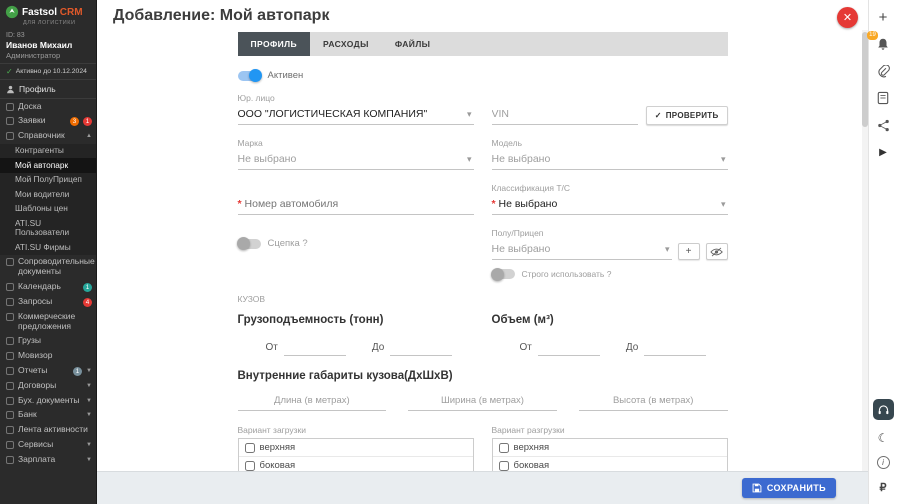 This screenshot has height=504, width=897. Describe the element at coordinates (610, 464) in the screenshot. I see `unloading-option-side: боковая` at that location.